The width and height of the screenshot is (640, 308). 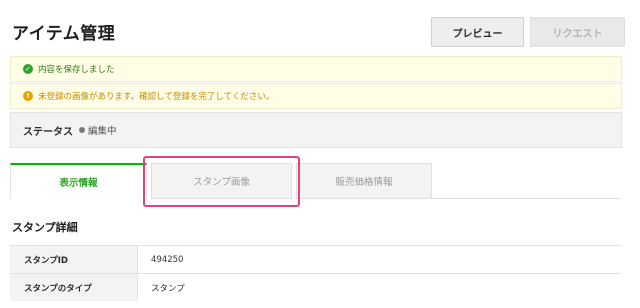 What do you see at coordinates (168, 288) in the screenshot?
I see `row-value: スタンプ` at bounding box center [168, 288].